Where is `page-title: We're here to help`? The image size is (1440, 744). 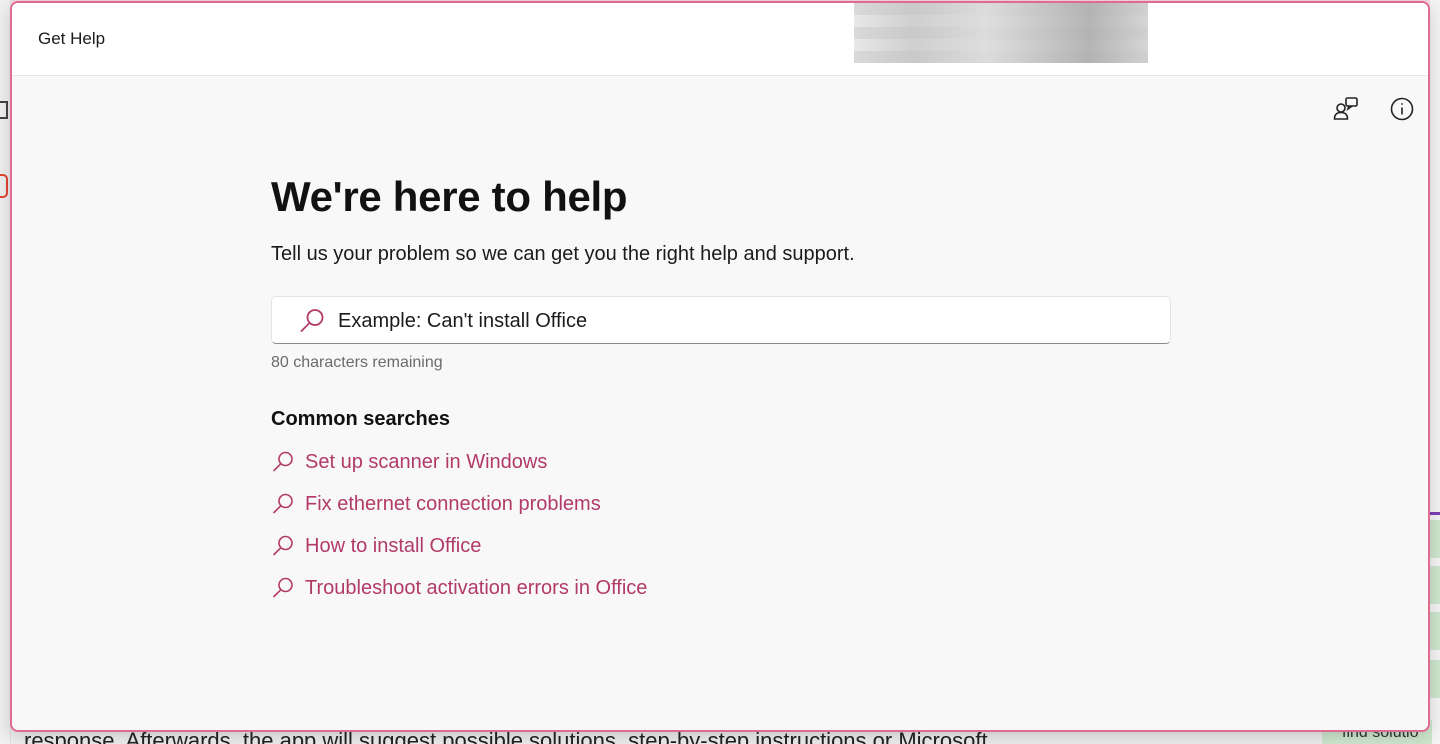
page-title: We're here to help is located at coordinates (449, 196).